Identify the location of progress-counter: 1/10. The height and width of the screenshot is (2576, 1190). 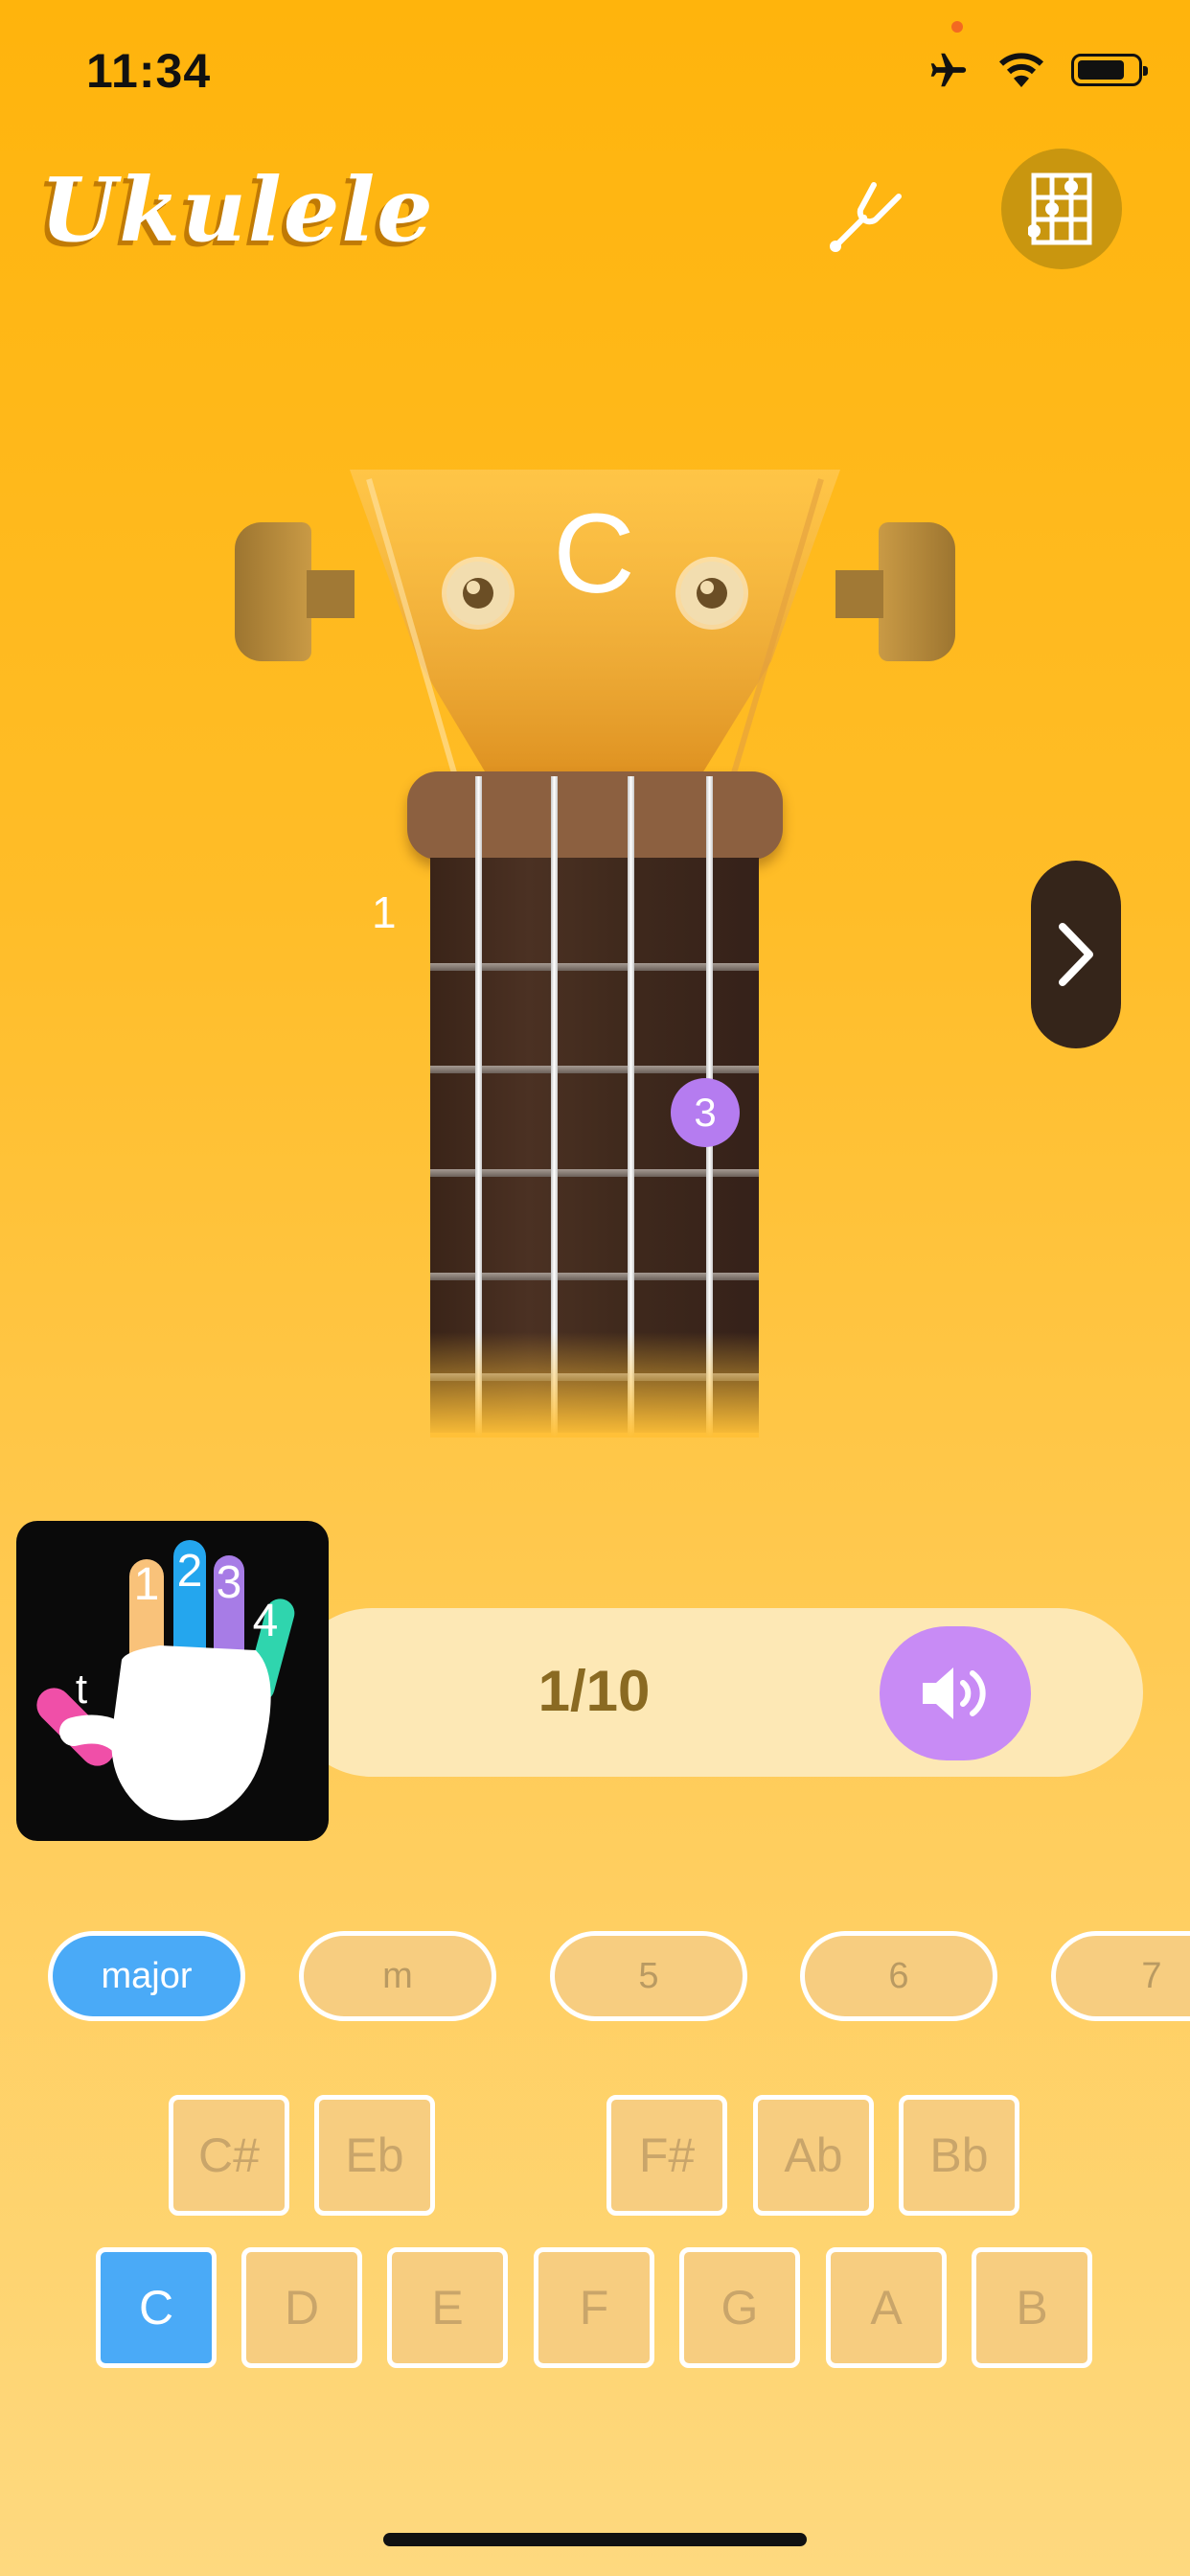
(594, 1691).